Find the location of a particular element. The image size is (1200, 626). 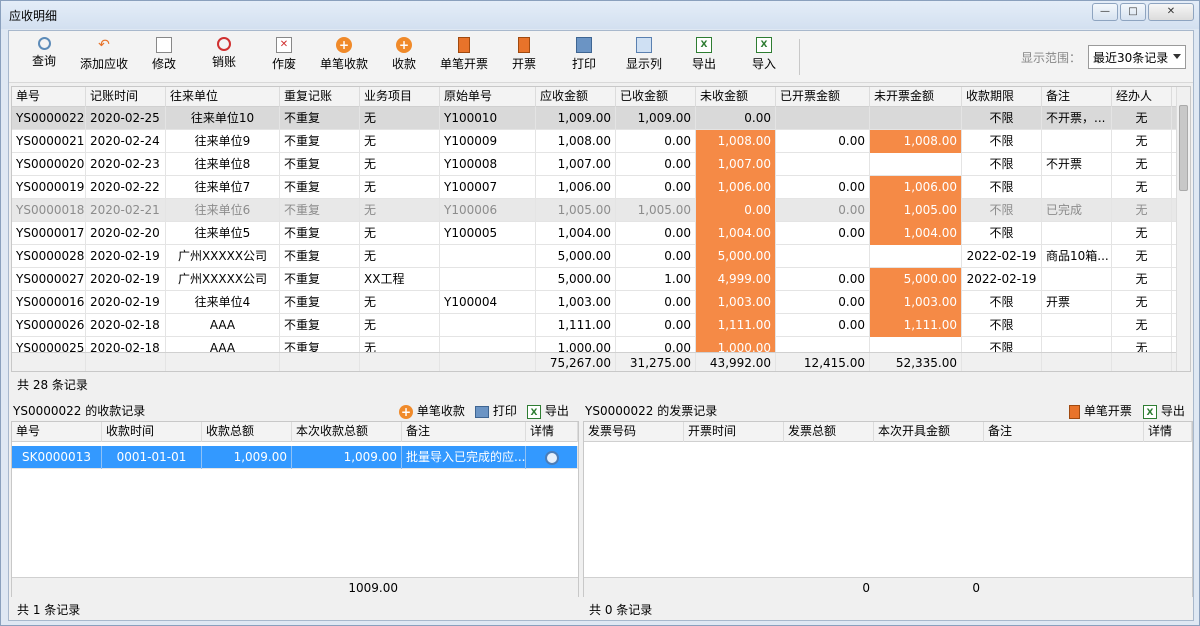

single-invoice-label: 单笔开票 is located at coordinates (463, 64).